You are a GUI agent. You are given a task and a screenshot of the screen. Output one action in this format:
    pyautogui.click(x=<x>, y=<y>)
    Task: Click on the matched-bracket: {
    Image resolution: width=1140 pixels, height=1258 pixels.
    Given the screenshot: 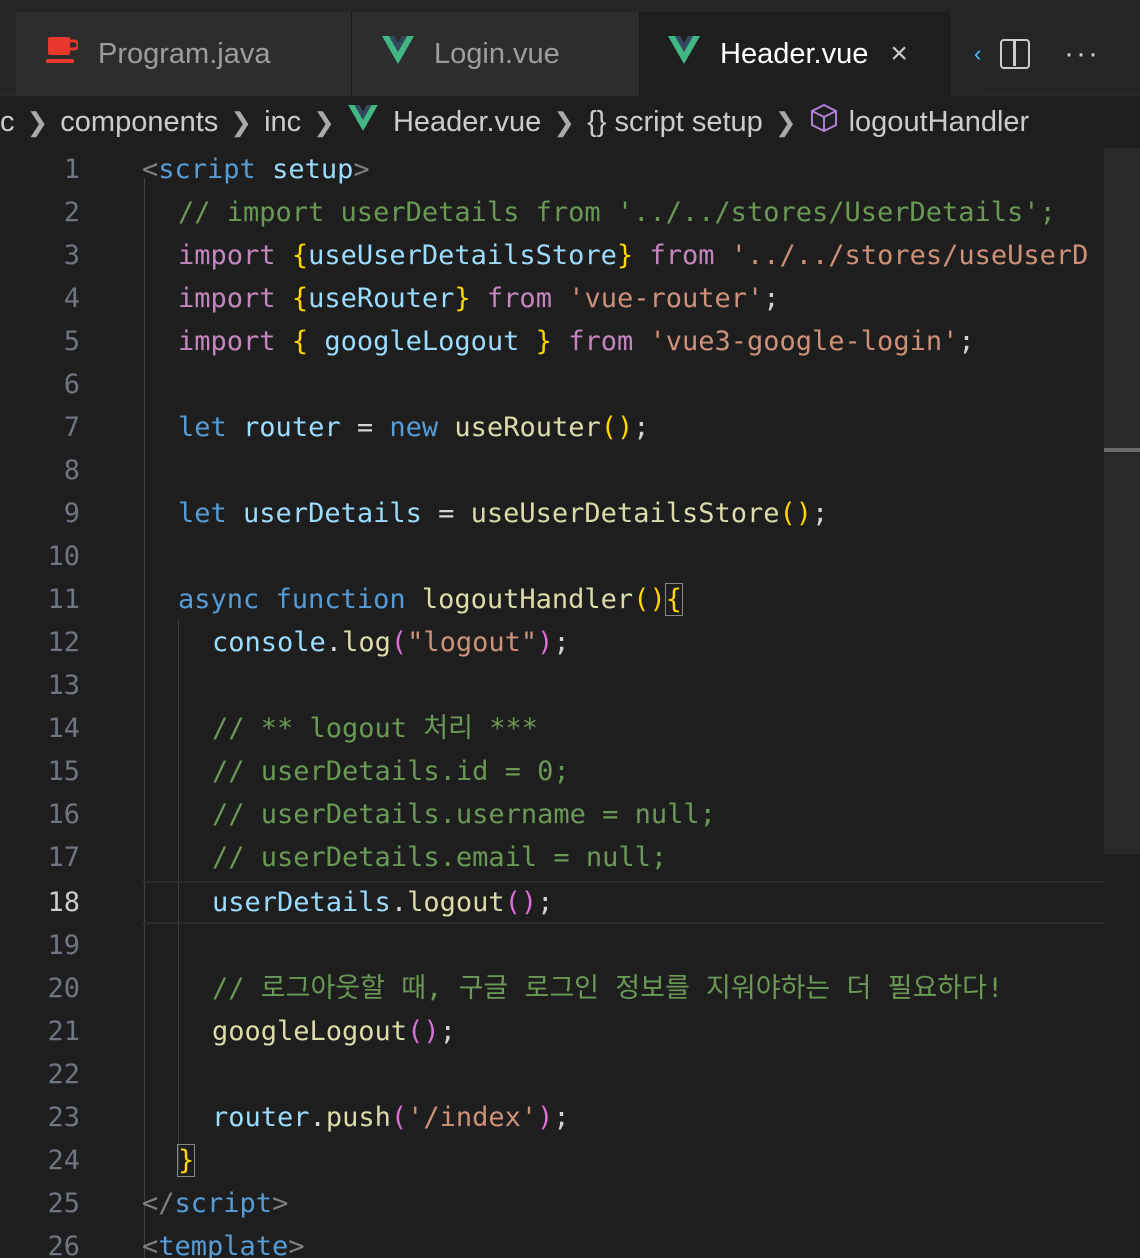 What is the action you would take?
    pyautogui.click(x=673, y=599)
    